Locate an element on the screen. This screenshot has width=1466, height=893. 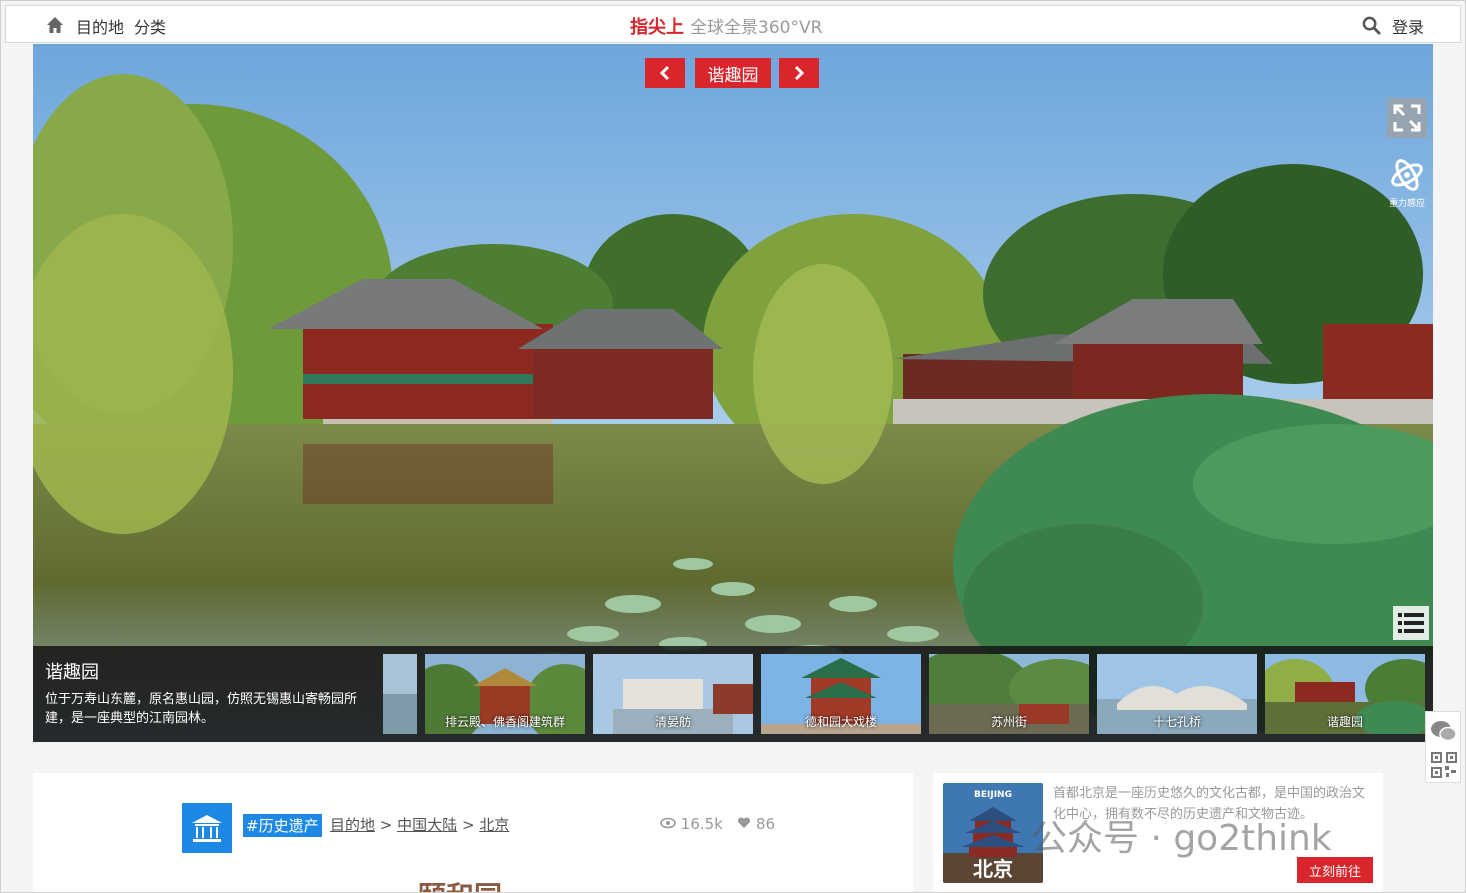
scene-title: 谐趣园 is located at coordinates (733, 73).